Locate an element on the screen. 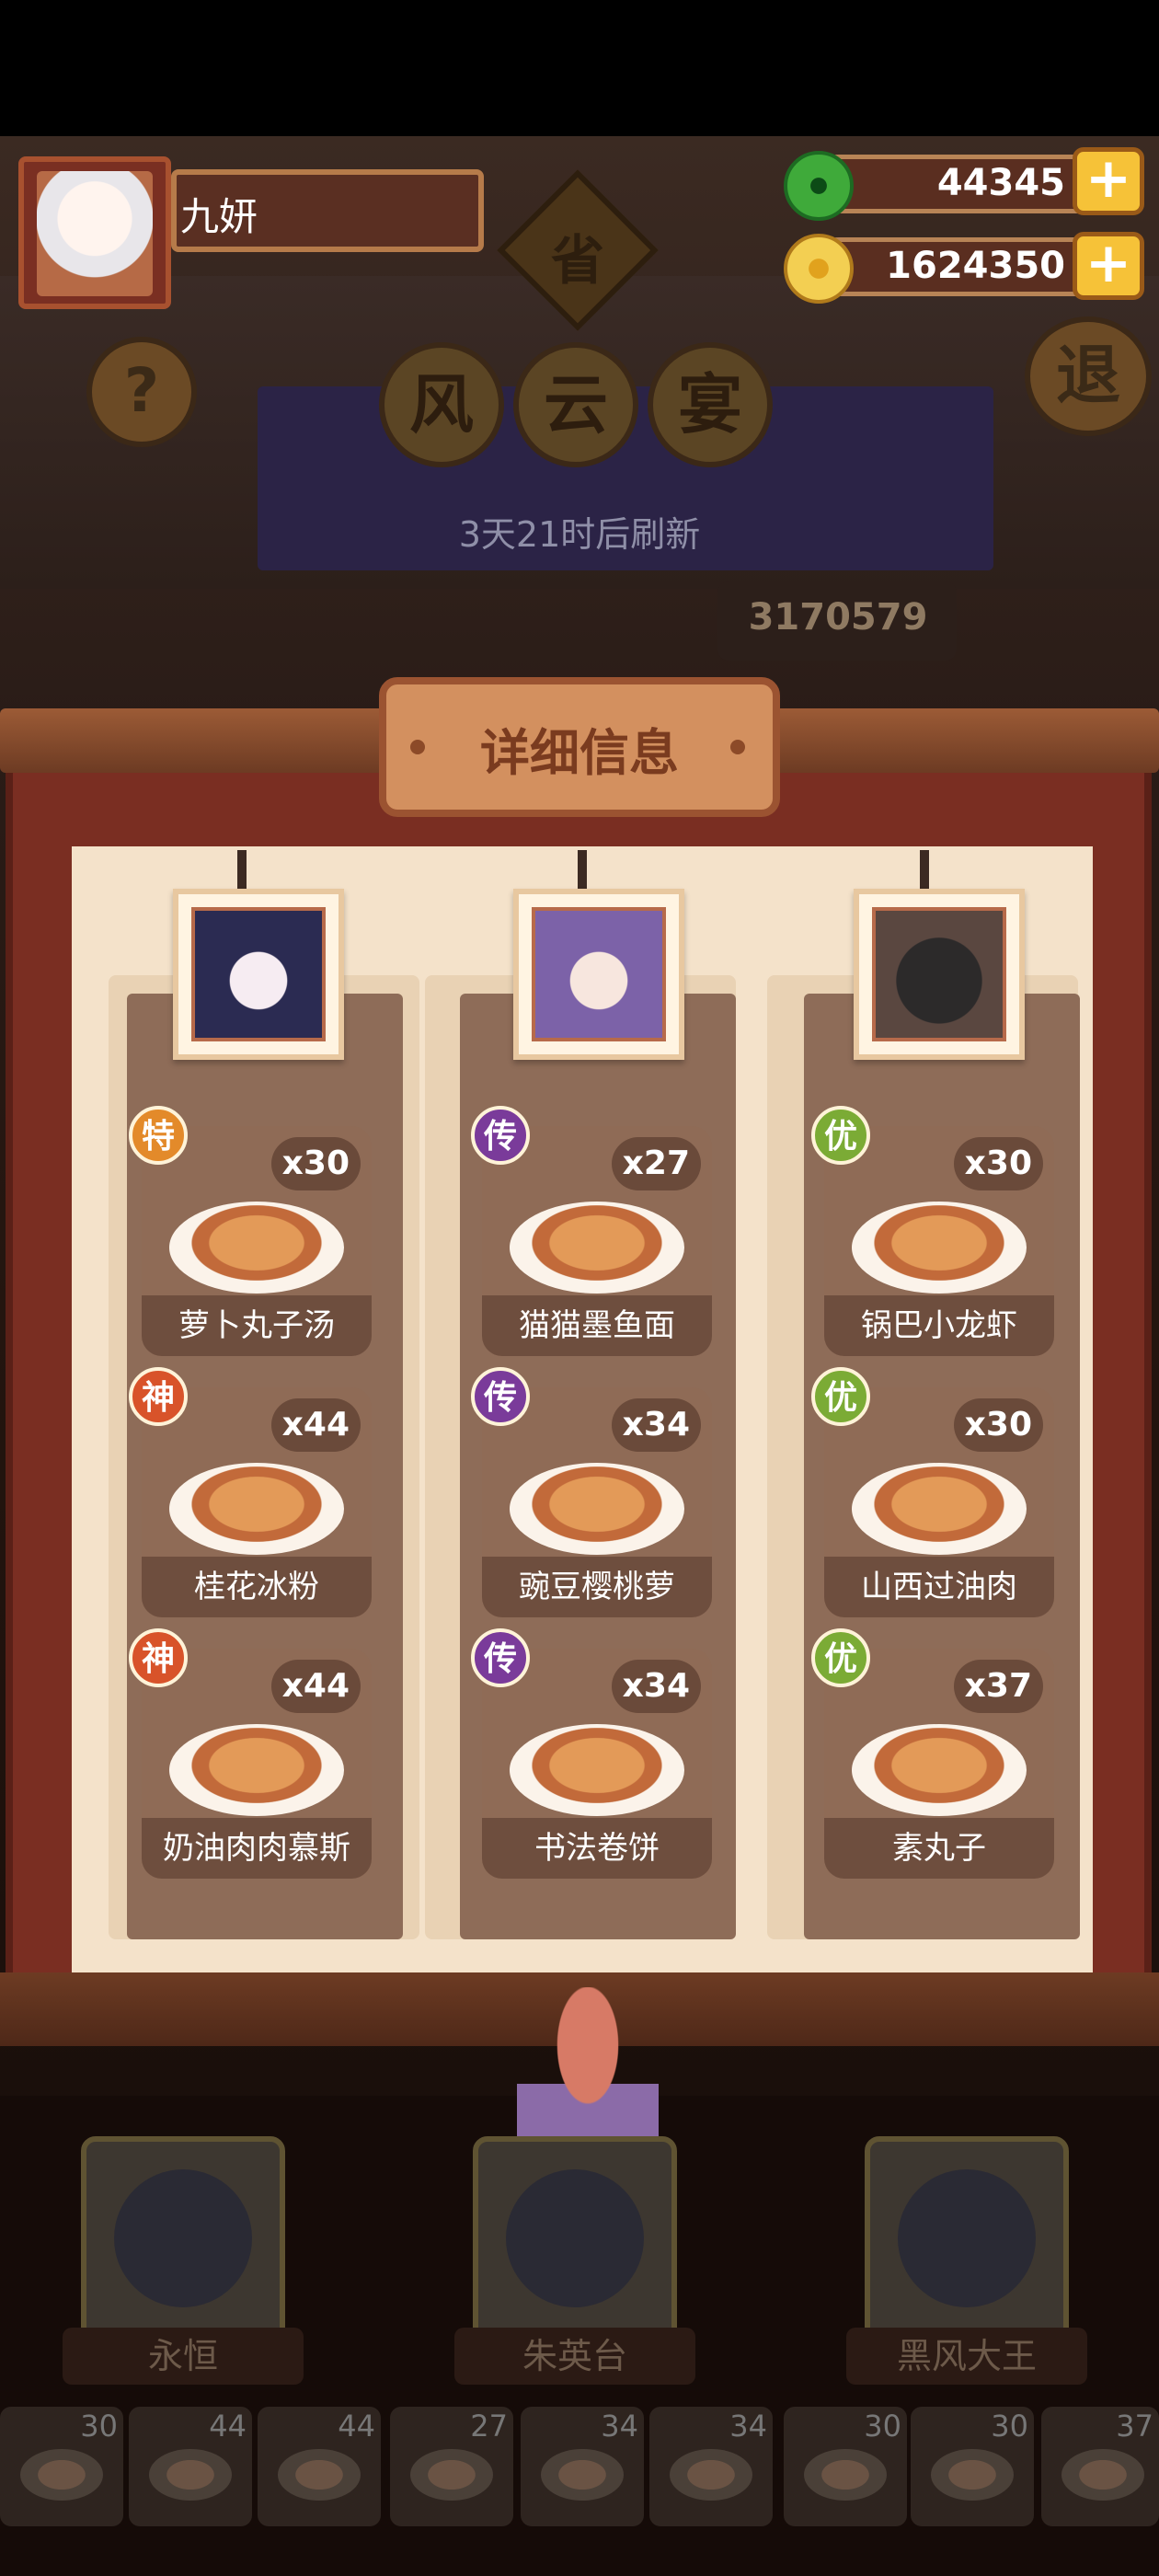 This screenshot has width=1159, height=2576. province-label: 省 is located at coordinates (577, 260).